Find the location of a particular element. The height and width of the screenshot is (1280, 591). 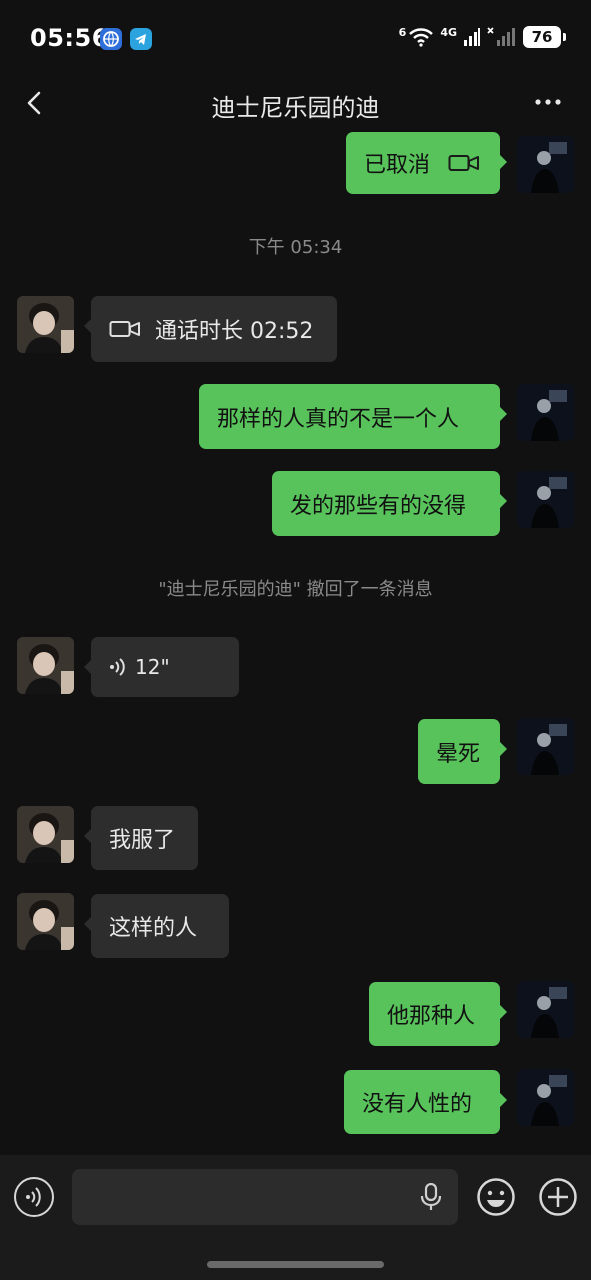

message-text: 已取消 is located at coordinates (397, 165).